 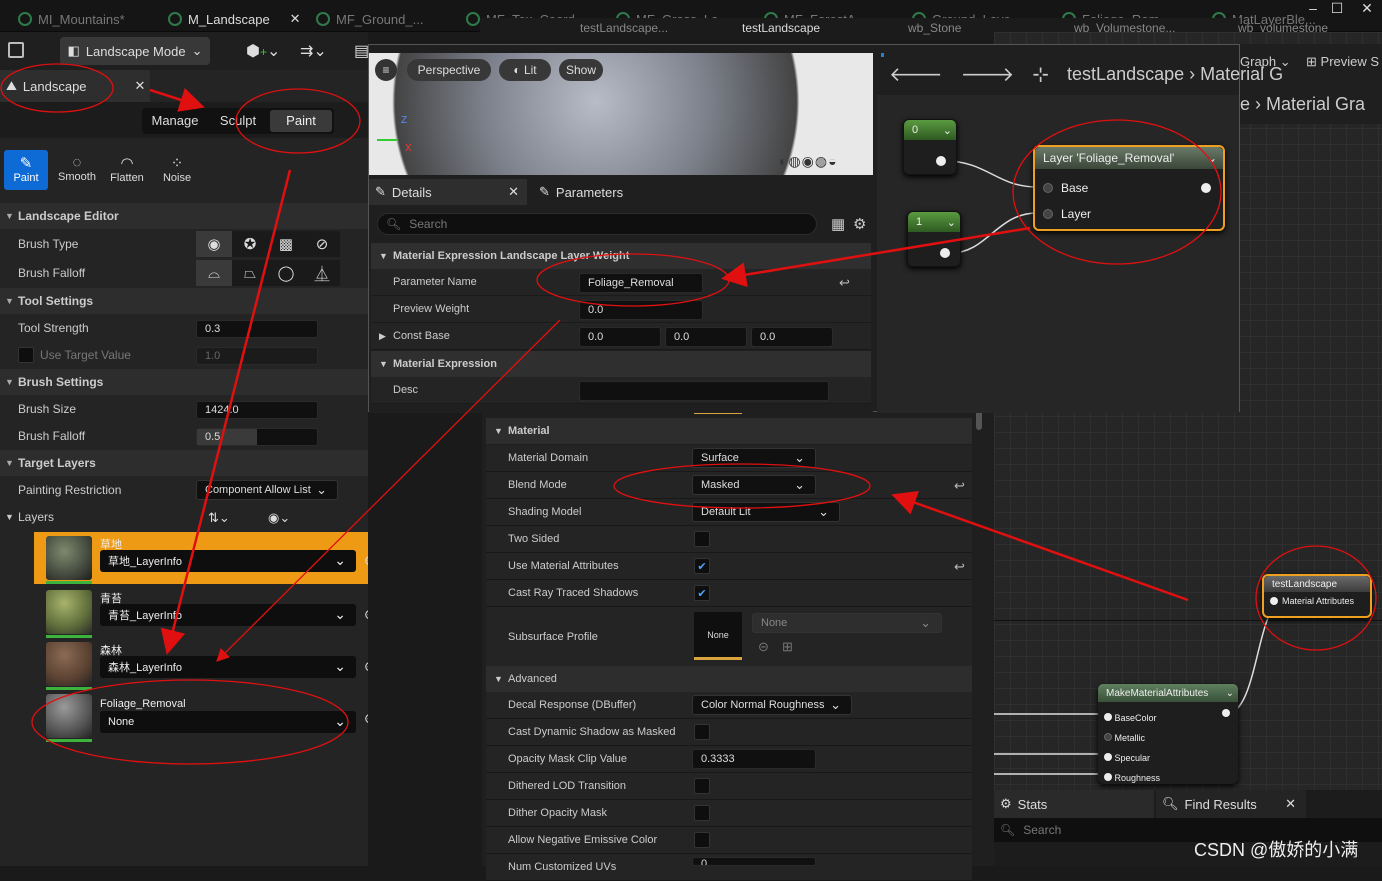 I want to click on preview-button: ⊞ Preview S, so click(x=1342, y=62).